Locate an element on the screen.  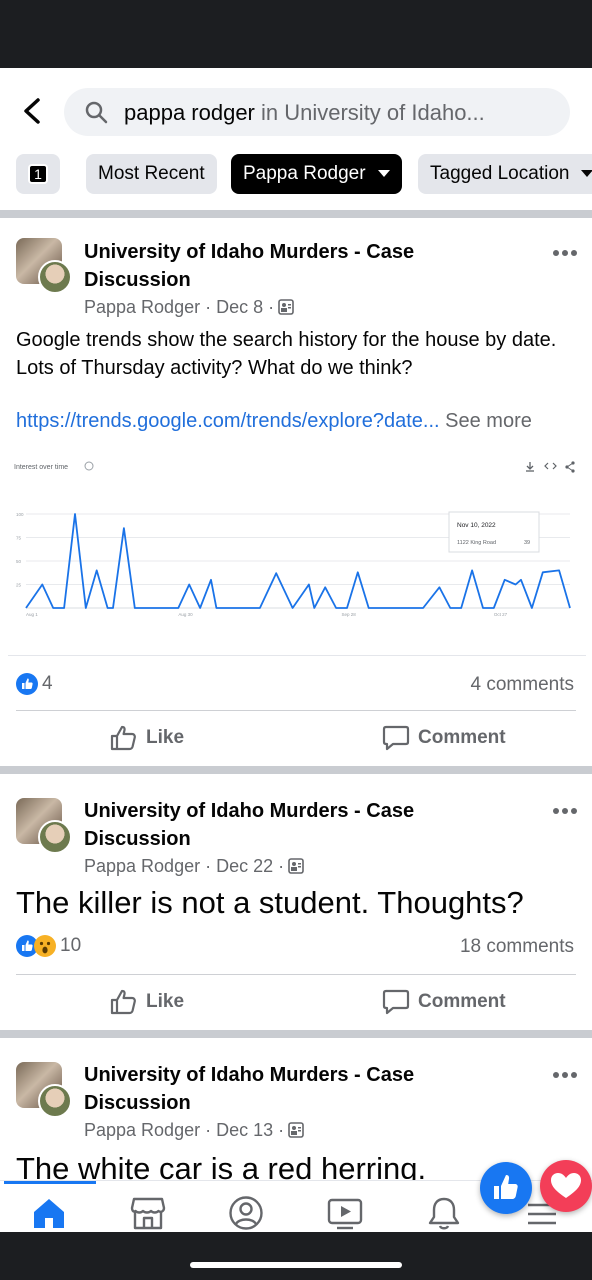
watch-icon is located at coordinates (345, 1213).